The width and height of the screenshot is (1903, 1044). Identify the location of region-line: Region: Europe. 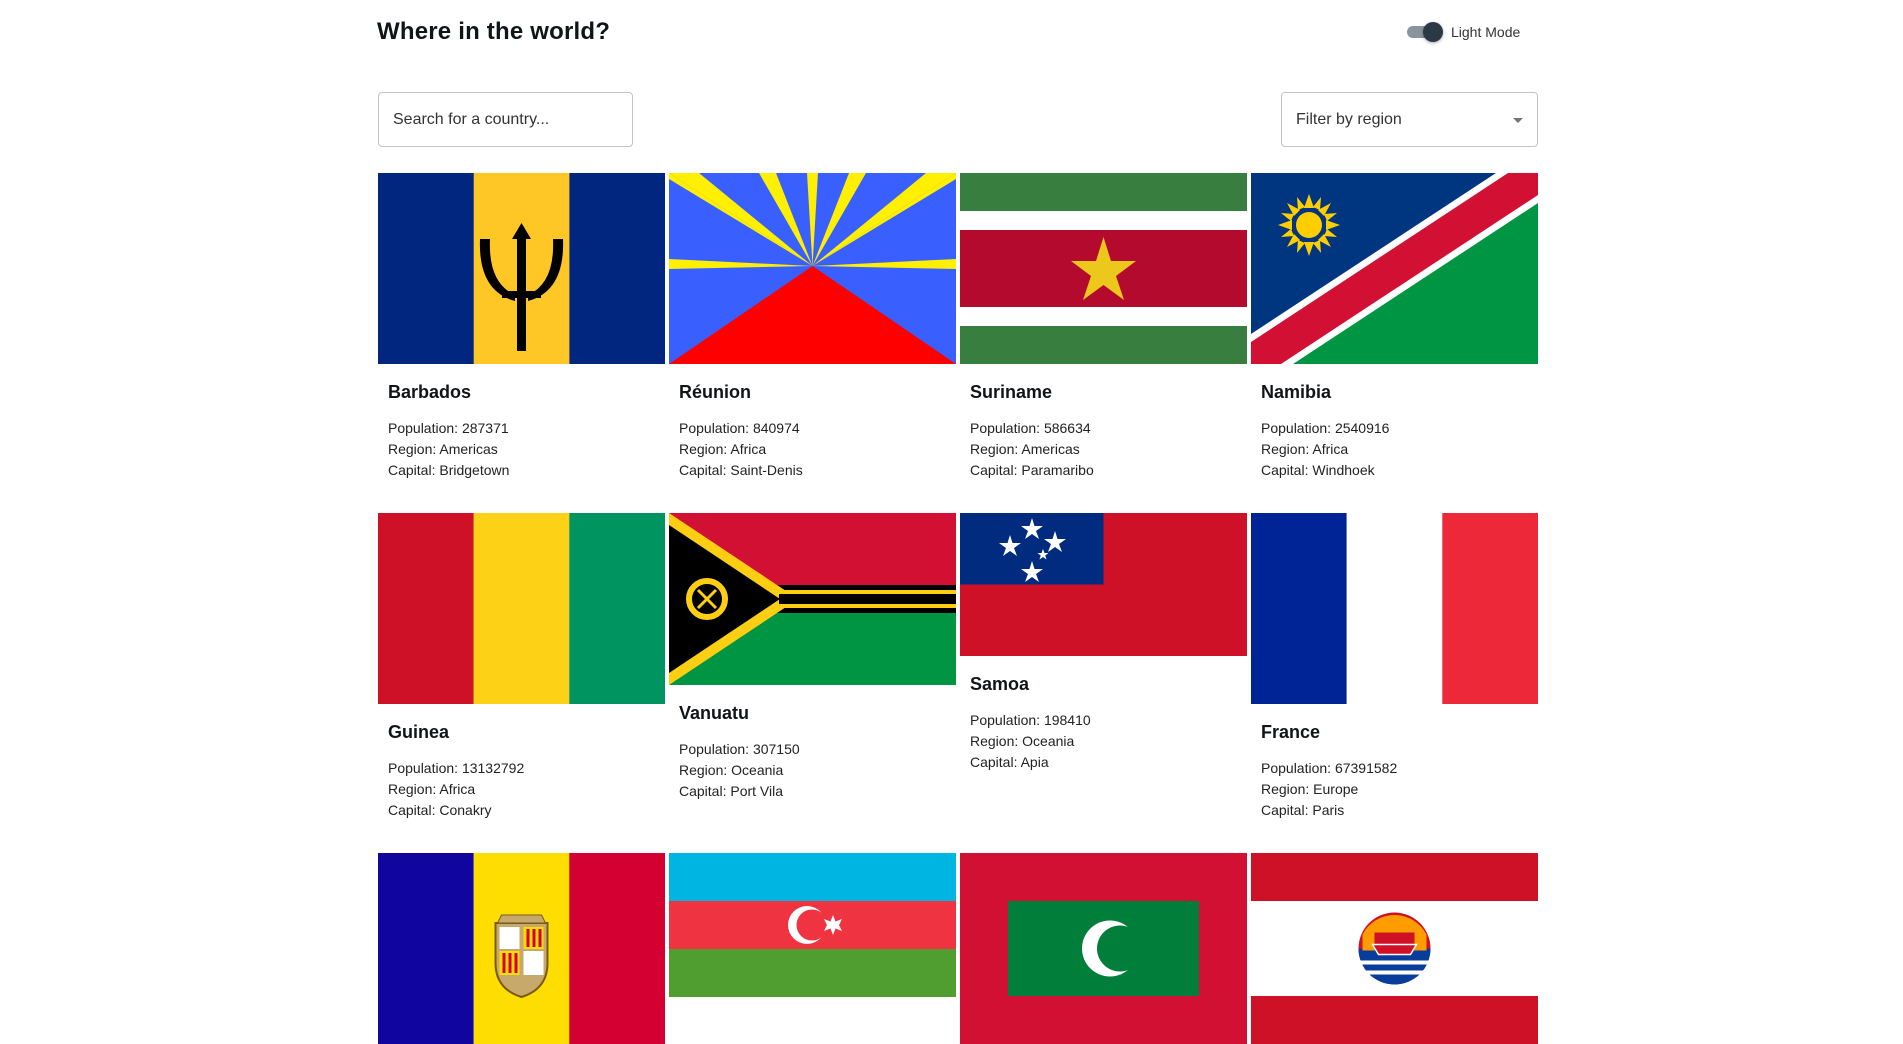
(1310, 789).